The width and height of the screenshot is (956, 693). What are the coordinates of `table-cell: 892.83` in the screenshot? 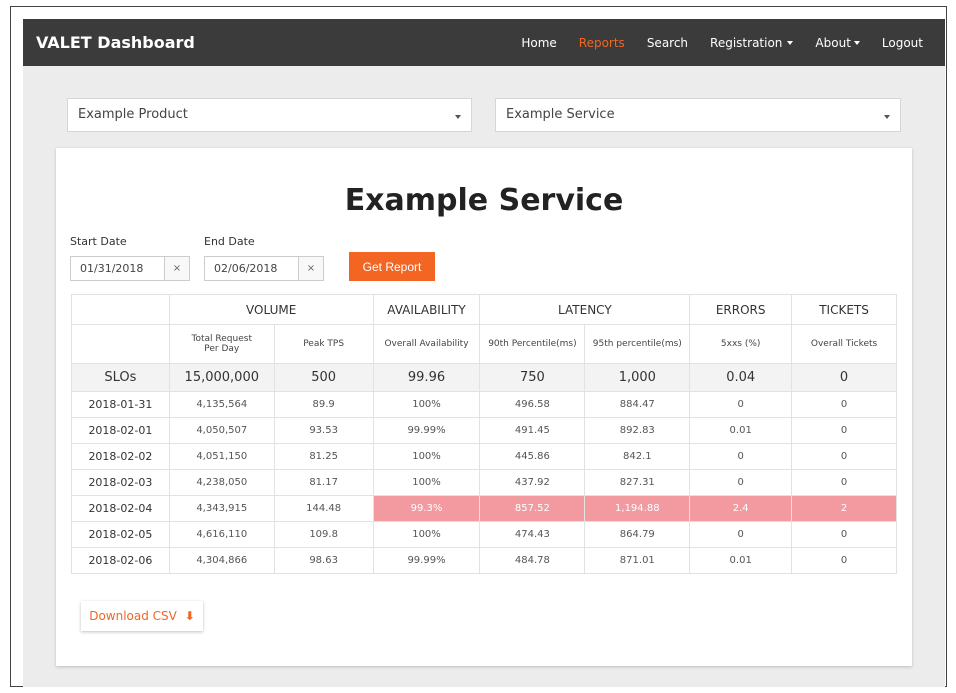 It's located at (637, 430).